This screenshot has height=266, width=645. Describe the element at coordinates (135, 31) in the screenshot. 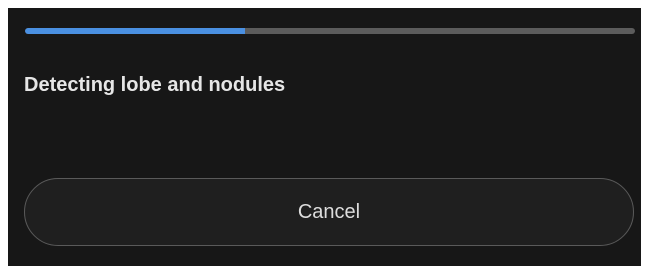

I see `progress-bar-fill` at that location.